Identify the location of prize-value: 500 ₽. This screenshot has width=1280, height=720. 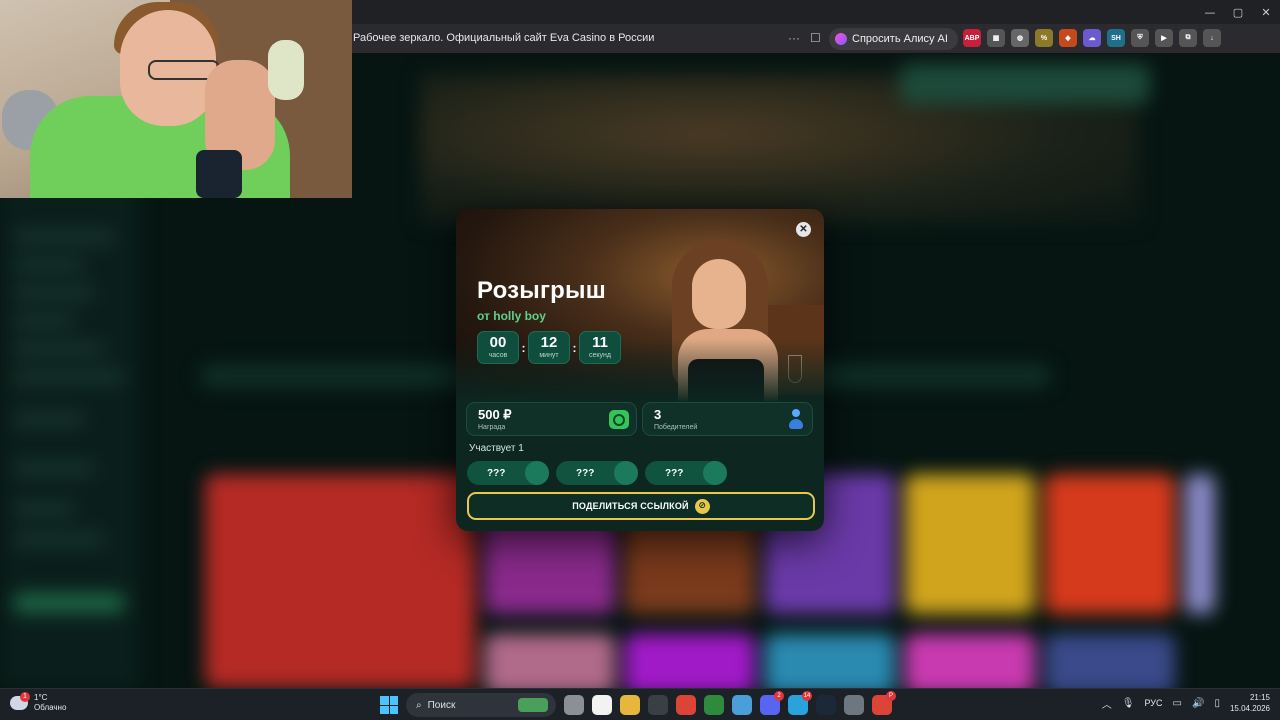
(495, 414).